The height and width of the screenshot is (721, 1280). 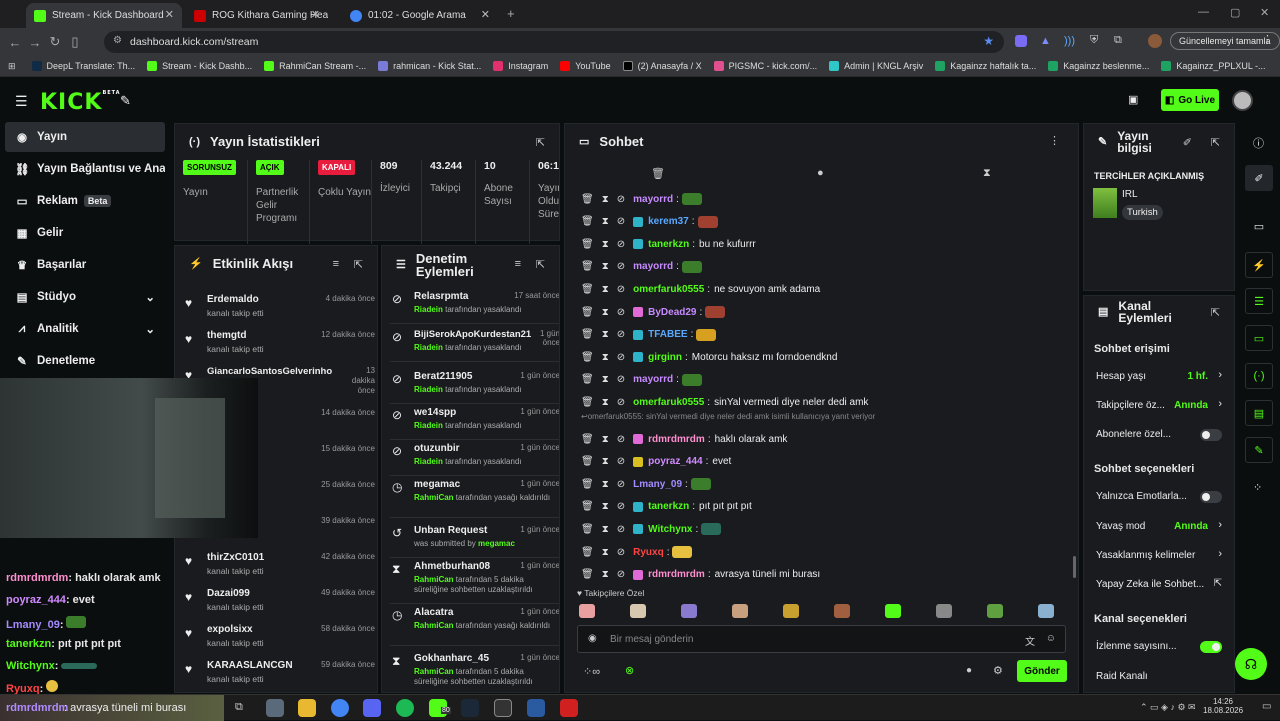 What do you see at coordinates (1094, 40) in the screenshot?
I see `shield-icon: ⛨` at bounding box center [1094, 40].